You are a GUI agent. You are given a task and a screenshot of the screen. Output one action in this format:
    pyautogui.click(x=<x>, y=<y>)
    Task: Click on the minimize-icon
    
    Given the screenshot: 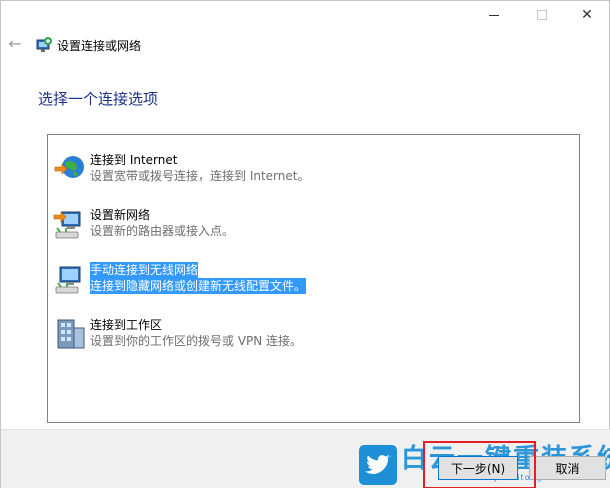 What is the action you would take?
    pyautogui.click(x=494, y=15)
    